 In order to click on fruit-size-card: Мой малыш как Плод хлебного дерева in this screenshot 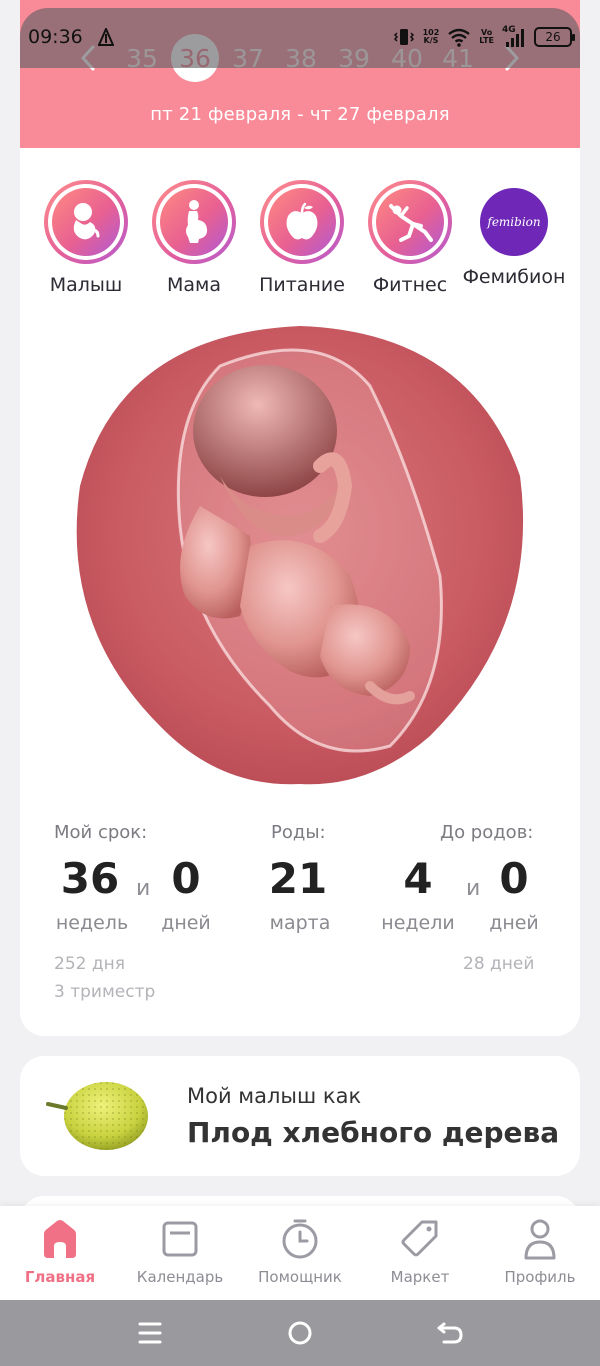, I will do `click(300, 1116)`.